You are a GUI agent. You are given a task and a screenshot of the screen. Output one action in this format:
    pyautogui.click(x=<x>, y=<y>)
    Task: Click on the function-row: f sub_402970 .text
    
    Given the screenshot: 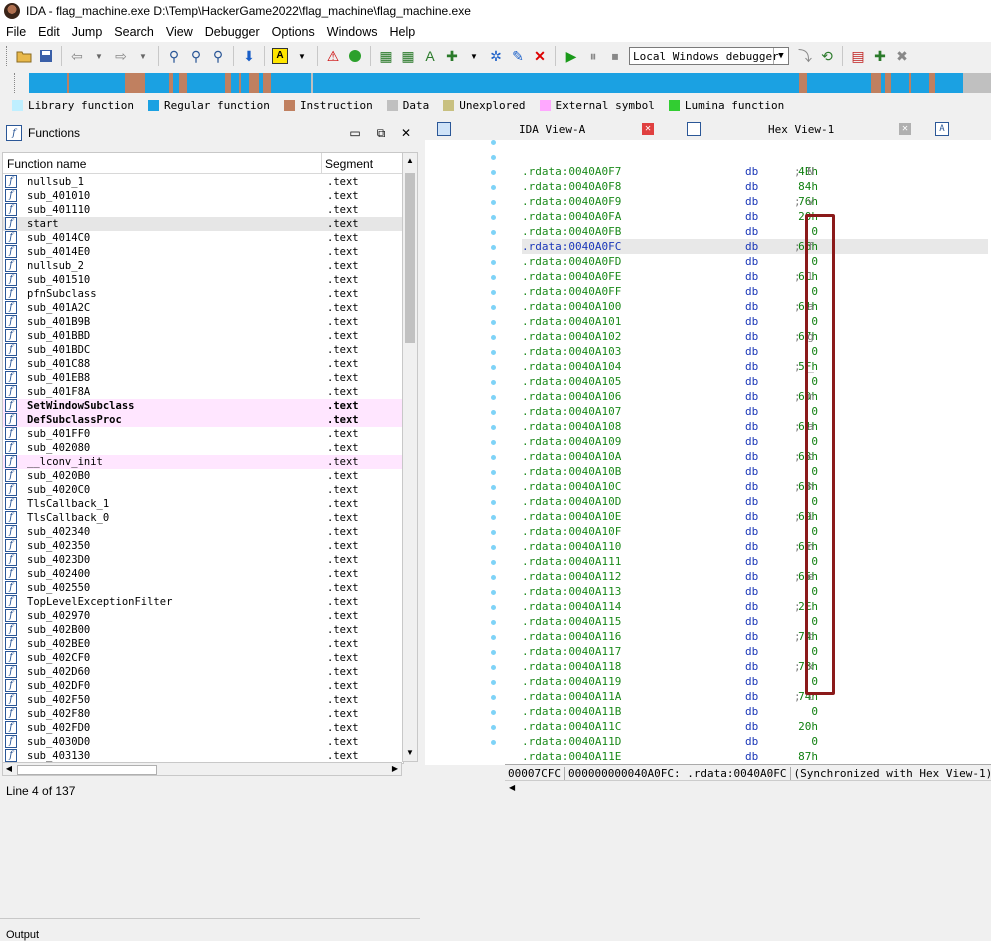 What is the action you would take?
    pyautogui.click(x=203, y=616)
    